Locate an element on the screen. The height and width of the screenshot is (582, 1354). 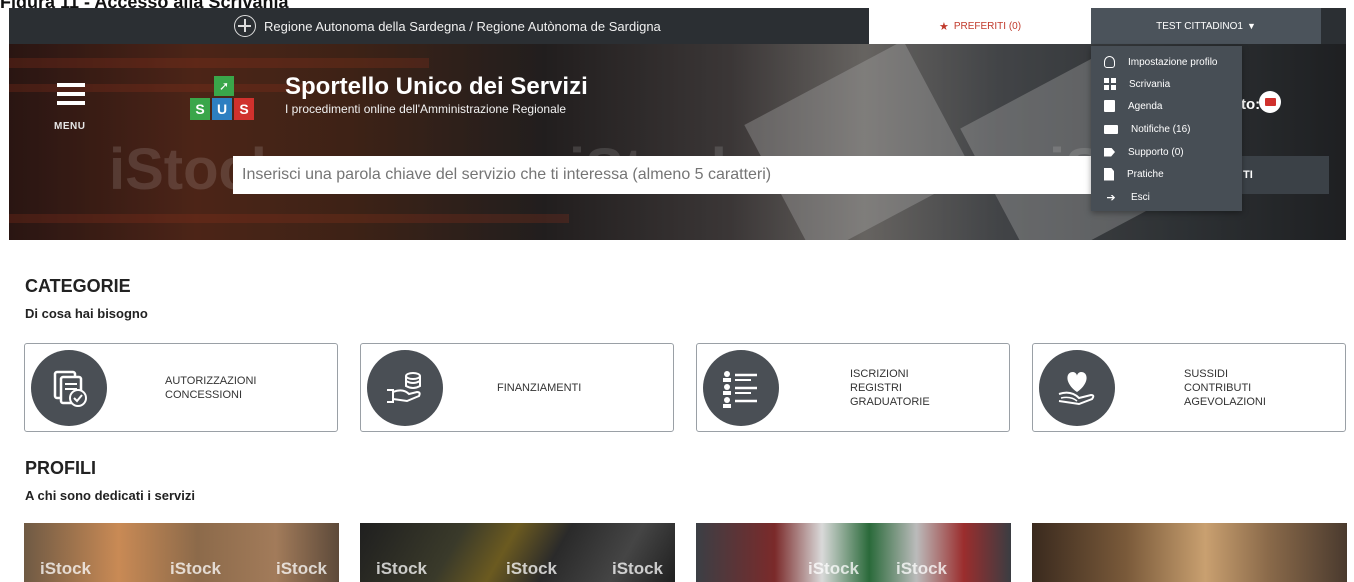
card-line: AUTORIZZAZIONI is located at coordinates (211, 380).